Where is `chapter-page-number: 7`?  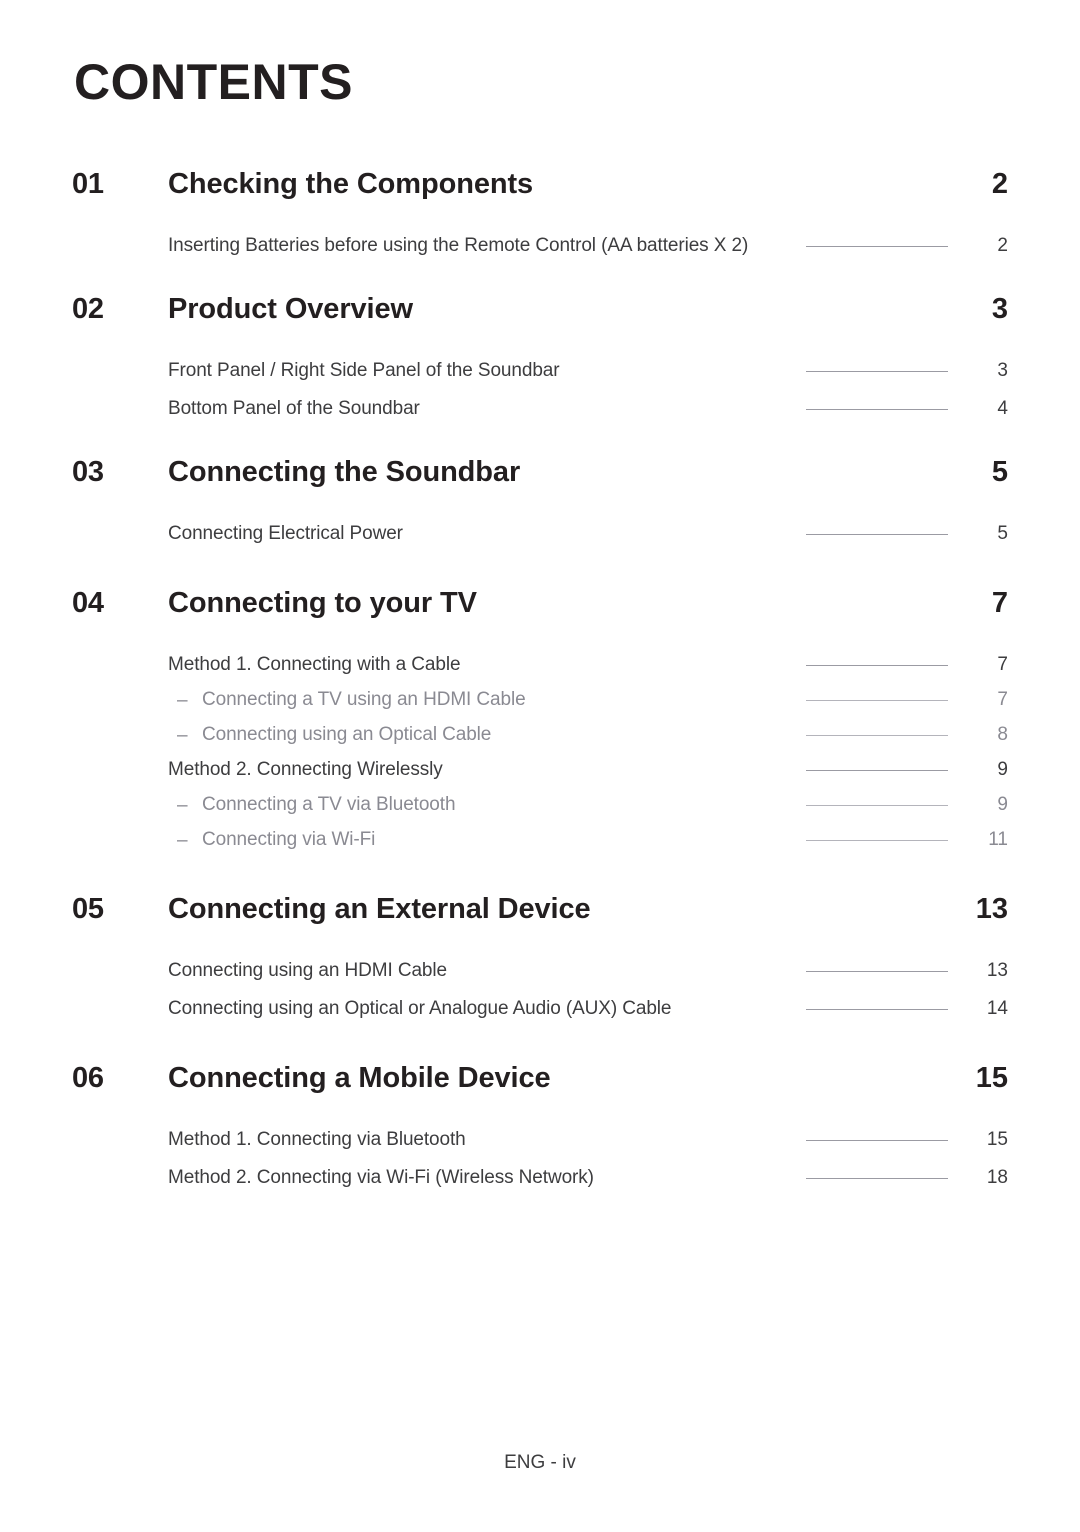 chapter-page-number: 7 is located at coordinates (999, 603).